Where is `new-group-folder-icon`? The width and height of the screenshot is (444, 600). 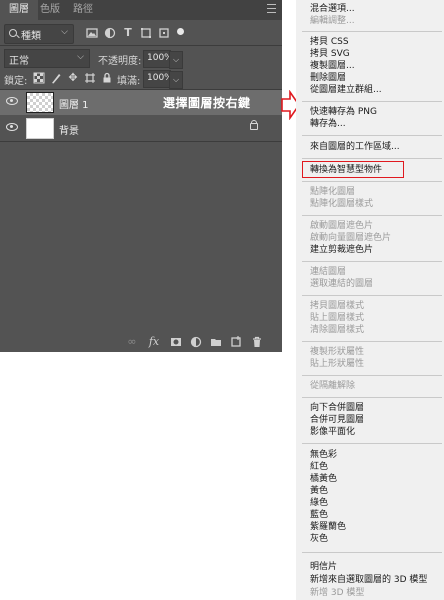 new-group-folder-icon is located at coordinates (216, 342).